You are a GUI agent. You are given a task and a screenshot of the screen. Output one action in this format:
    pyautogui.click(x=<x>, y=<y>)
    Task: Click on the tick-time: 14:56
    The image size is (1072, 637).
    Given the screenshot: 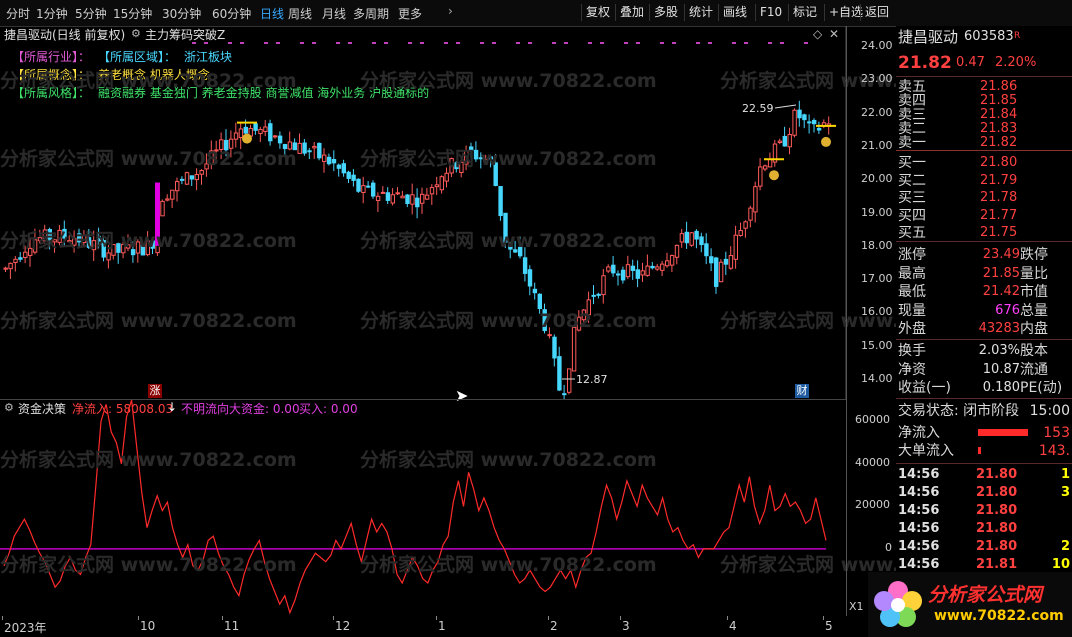 What is the action you would take?
    pyautogui.click(x=919, y=546)
    